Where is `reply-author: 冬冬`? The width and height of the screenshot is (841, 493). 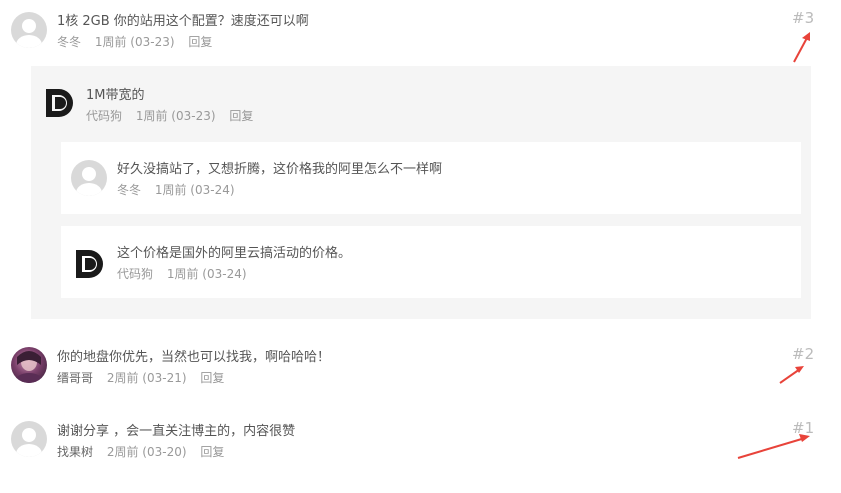 reply-author: 冬冬 is located at coordinates (129, 190).